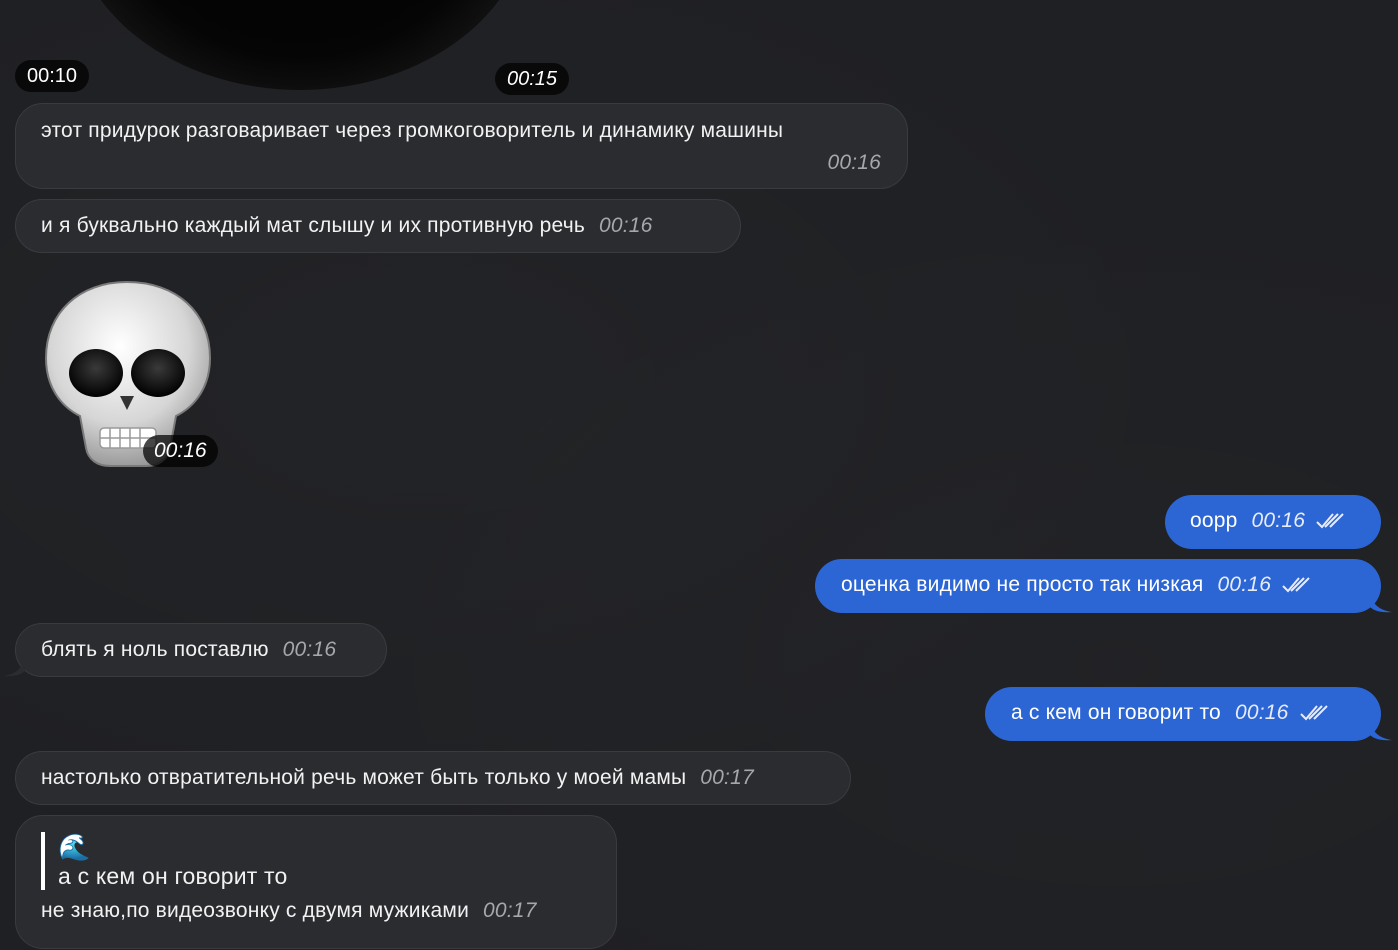 The image size is (1398, 950). I want to click on message-text: оценка видимо не просто так низкая, so click(1022, 584).